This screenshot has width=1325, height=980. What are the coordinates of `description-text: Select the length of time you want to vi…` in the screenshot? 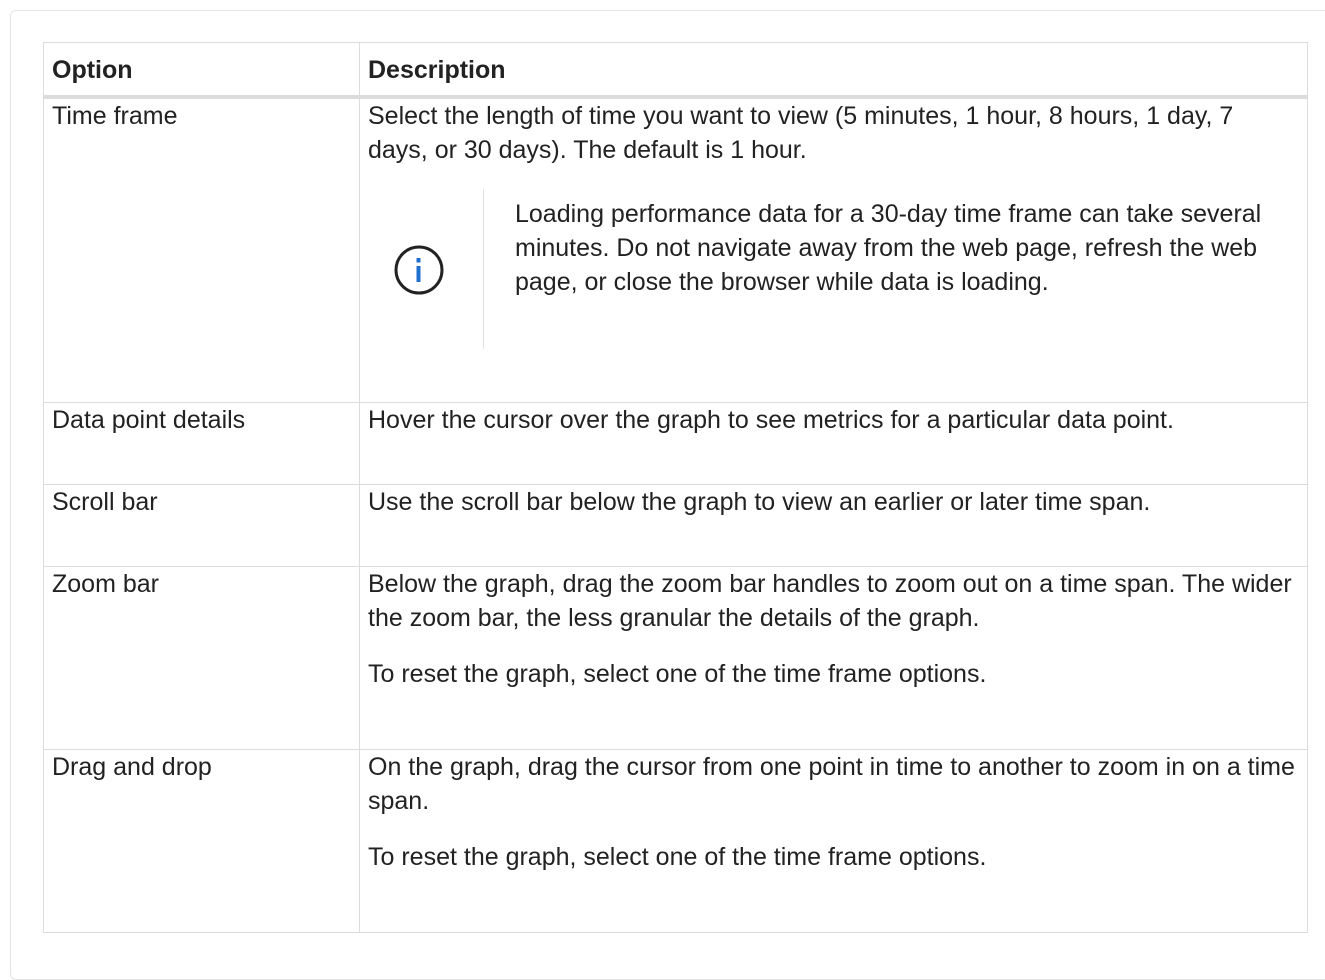 It's located at (801, 132).